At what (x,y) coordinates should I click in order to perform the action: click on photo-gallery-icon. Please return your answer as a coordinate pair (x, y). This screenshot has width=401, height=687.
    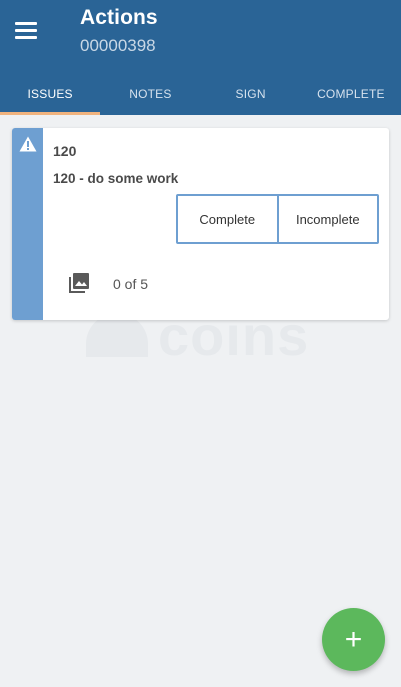
    Looking at the image, I should click on (79, 283).